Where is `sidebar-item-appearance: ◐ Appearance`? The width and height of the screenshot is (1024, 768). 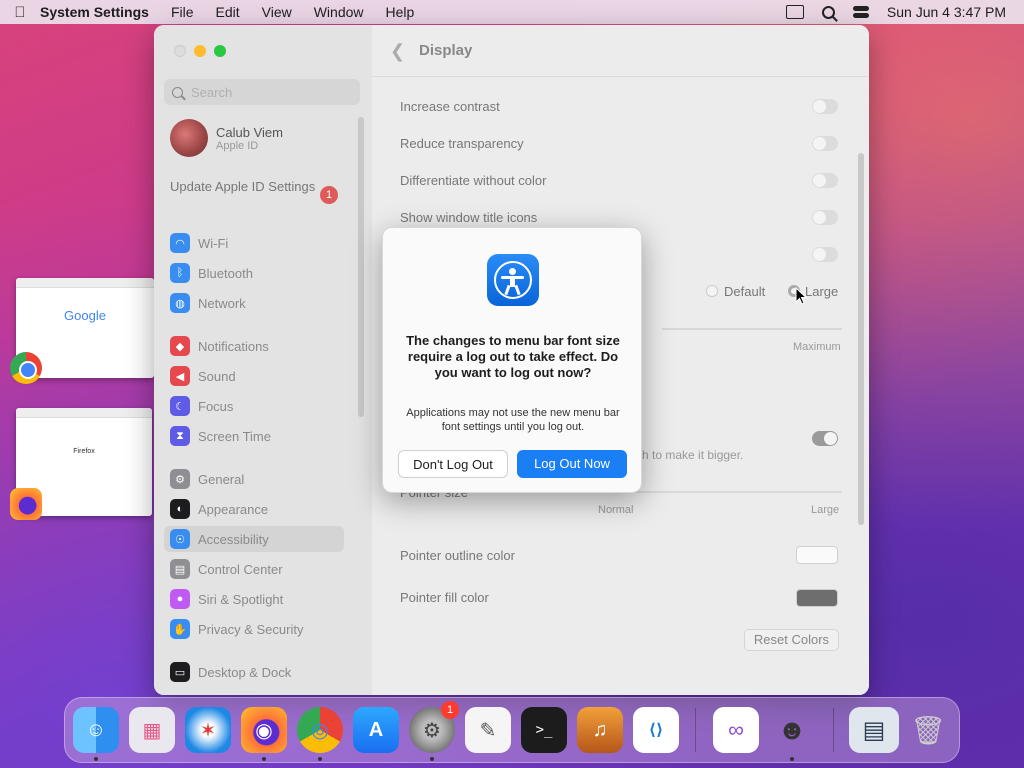
sidebar-item-appearance: ◐ Appearance is located at coordinates (254, 509).